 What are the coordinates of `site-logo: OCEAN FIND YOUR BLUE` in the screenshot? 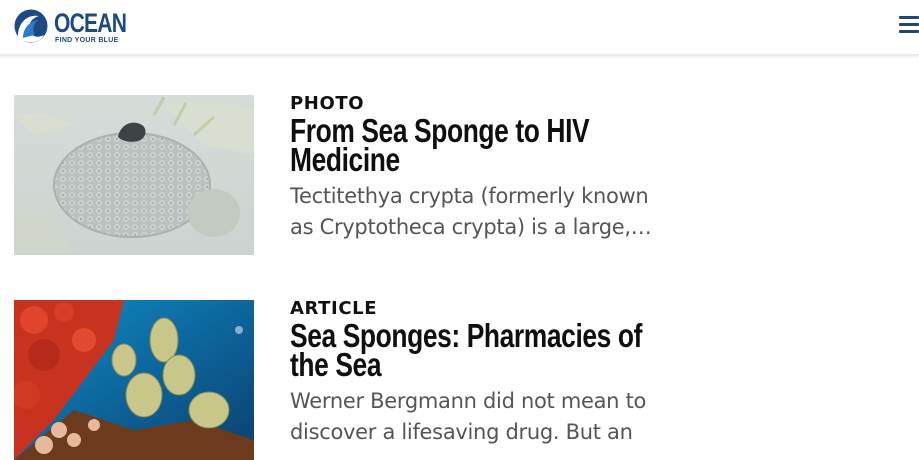 It's located at (74, 27).